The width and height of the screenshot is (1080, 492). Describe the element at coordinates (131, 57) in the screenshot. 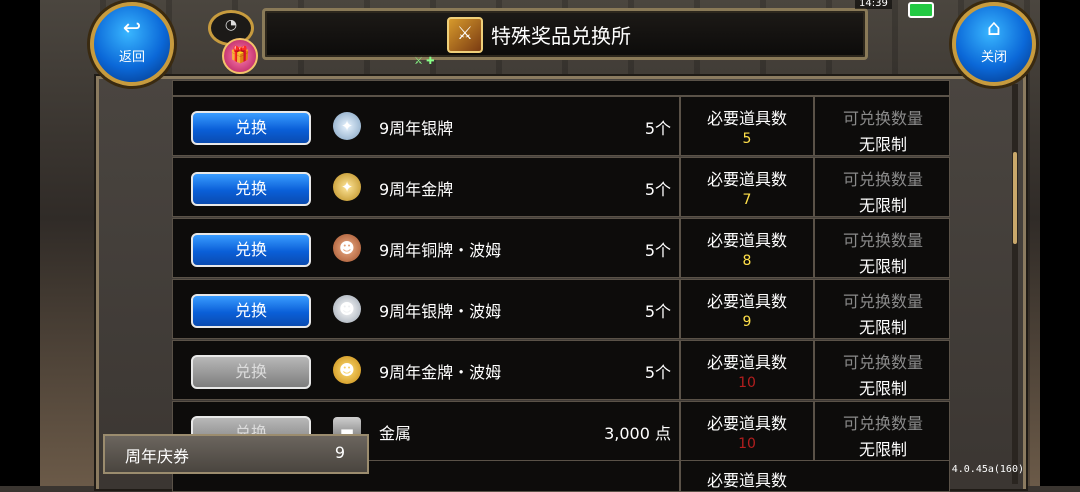

I see `back-label: 返回` at that location.